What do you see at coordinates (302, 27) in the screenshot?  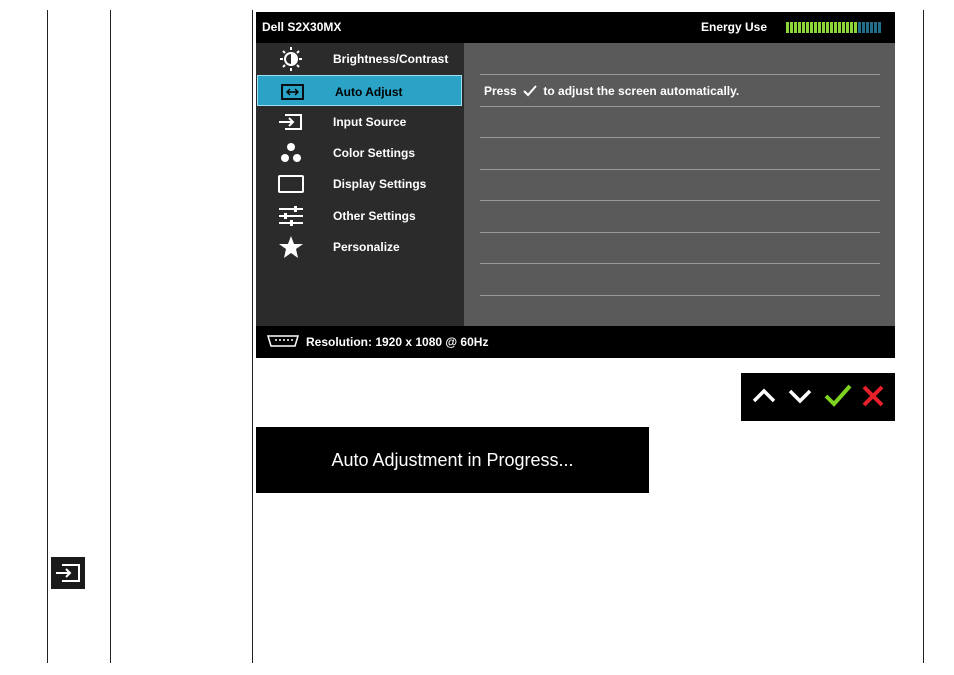 I see `model-name: Dell S2X30MX` at bounding box center [302, 27].